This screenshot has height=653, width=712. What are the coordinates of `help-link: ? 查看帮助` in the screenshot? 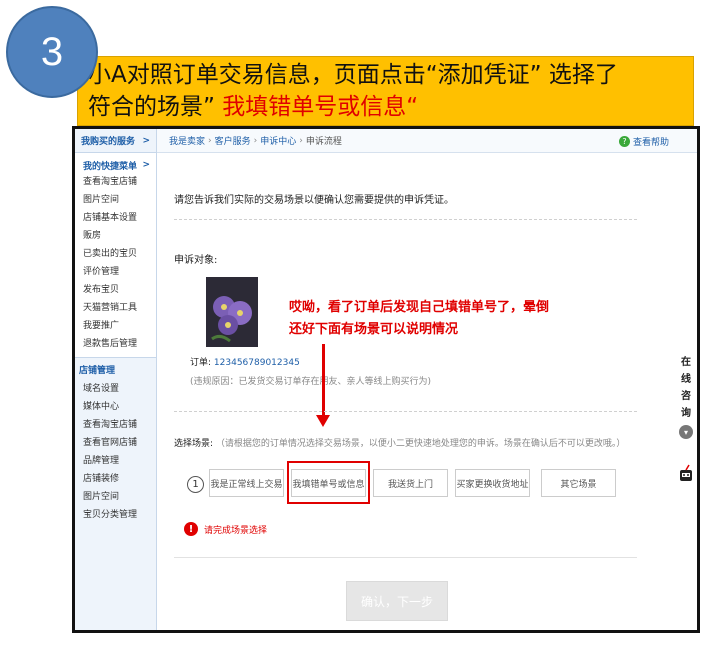 It's located at (643, 141).